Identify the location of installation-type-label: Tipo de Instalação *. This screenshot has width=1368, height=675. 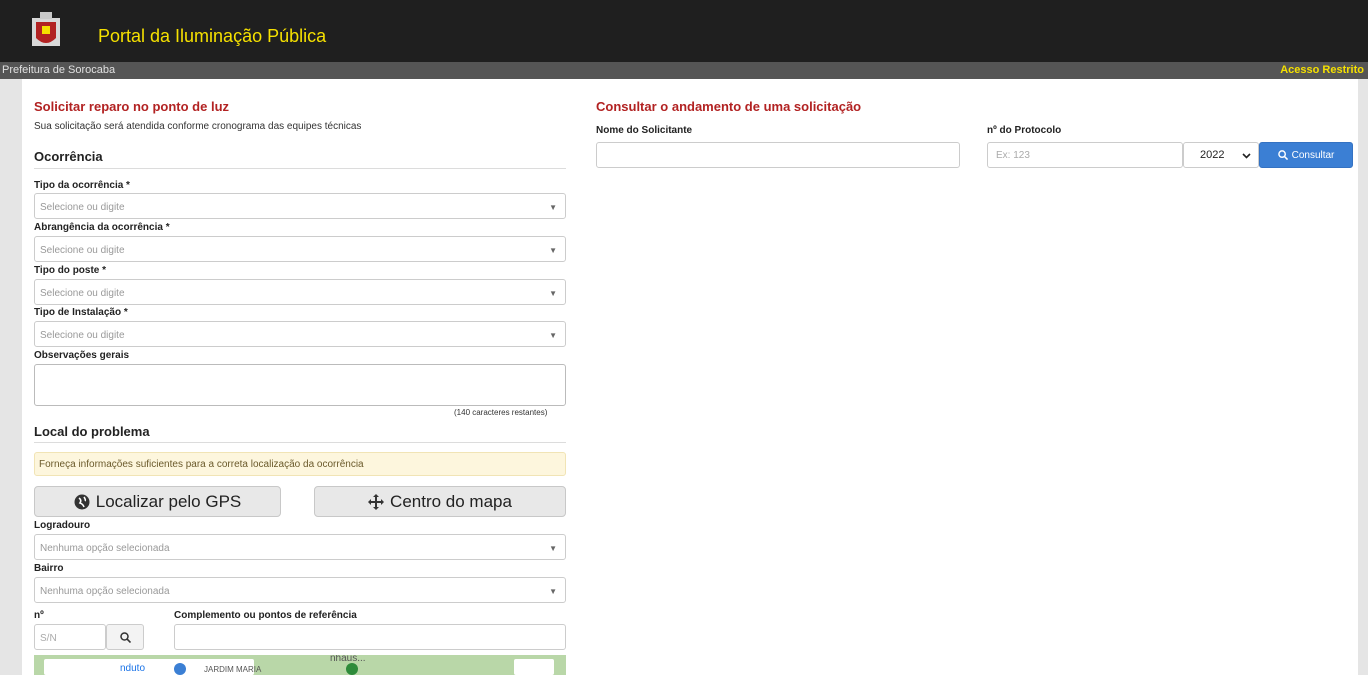
(81, 312).